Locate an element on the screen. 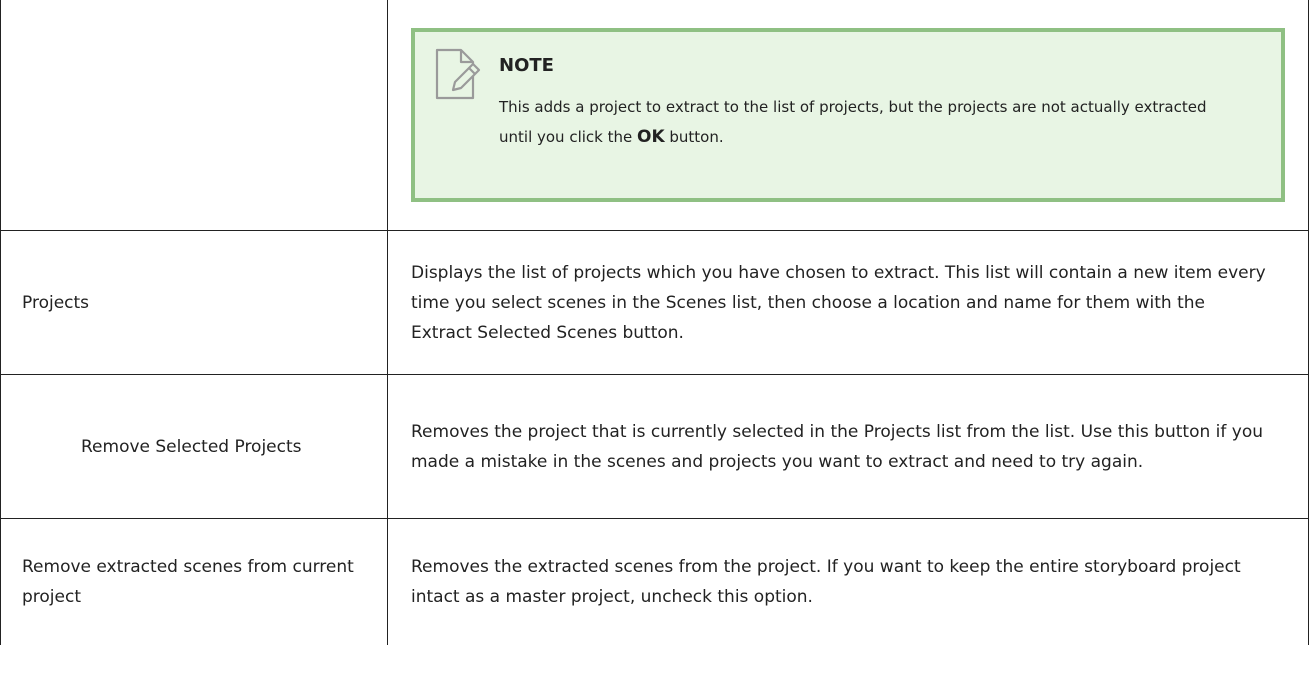 Image resolution: width=1310 pixels, height=696 pixels. parameter-name: Remove Selected Projects is located at coordinates (191, 446).